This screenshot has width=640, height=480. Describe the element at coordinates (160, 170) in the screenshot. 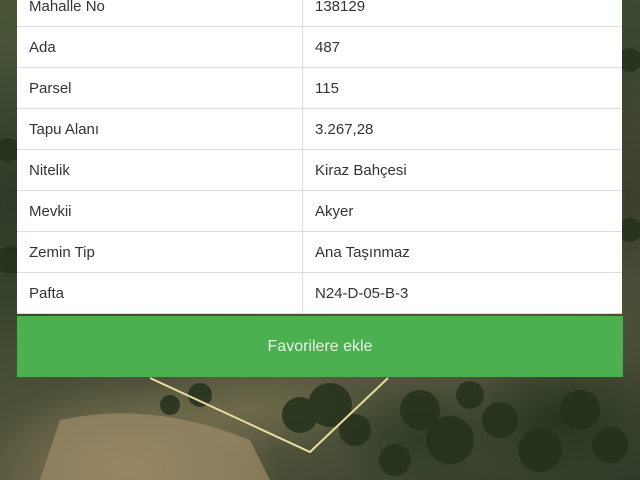

I see `row-label: Nitelik` at that location.